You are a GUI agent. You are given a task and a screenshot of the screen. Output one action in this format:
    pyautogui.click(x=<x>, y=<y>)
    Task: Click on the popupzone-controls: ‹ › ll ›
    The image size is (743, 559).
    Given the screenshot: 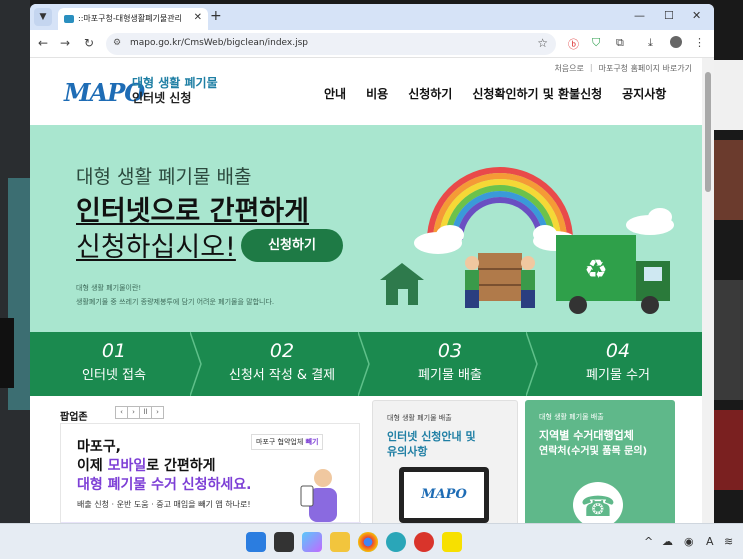 What is the action you would take?
    pyautogui.click(x=139, y=412)
    